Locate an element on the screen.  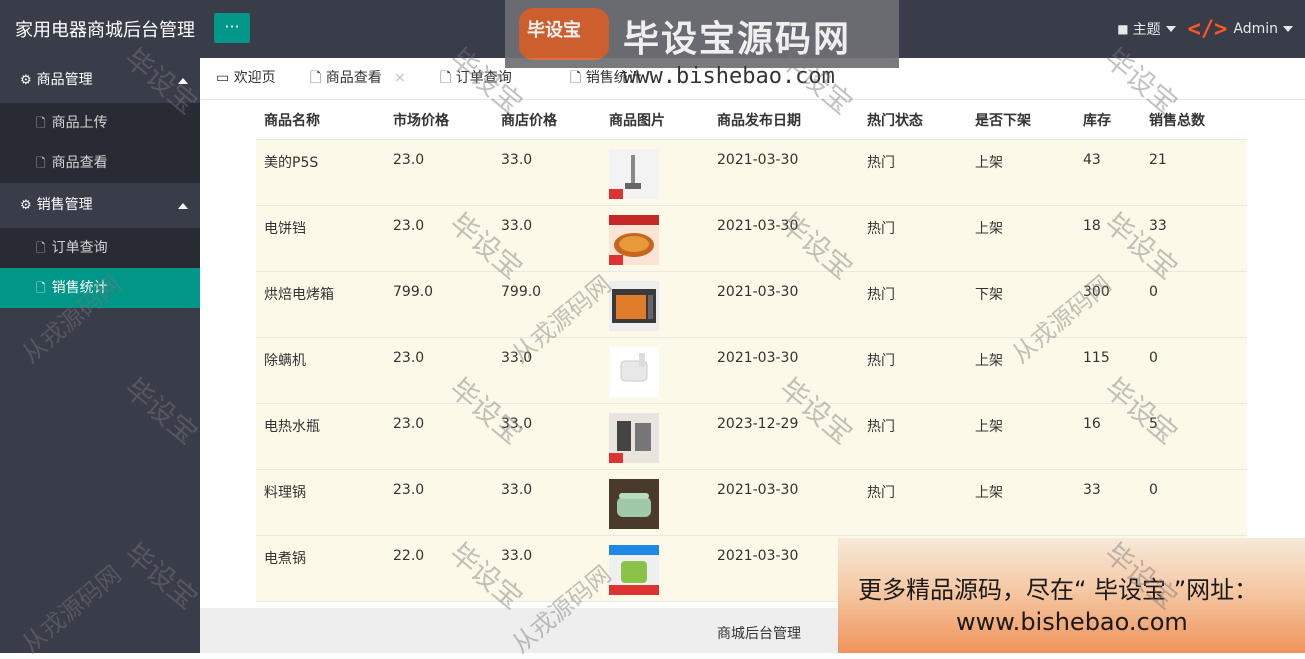
cell-sales: 0 is located at coordinates (1194, 304).